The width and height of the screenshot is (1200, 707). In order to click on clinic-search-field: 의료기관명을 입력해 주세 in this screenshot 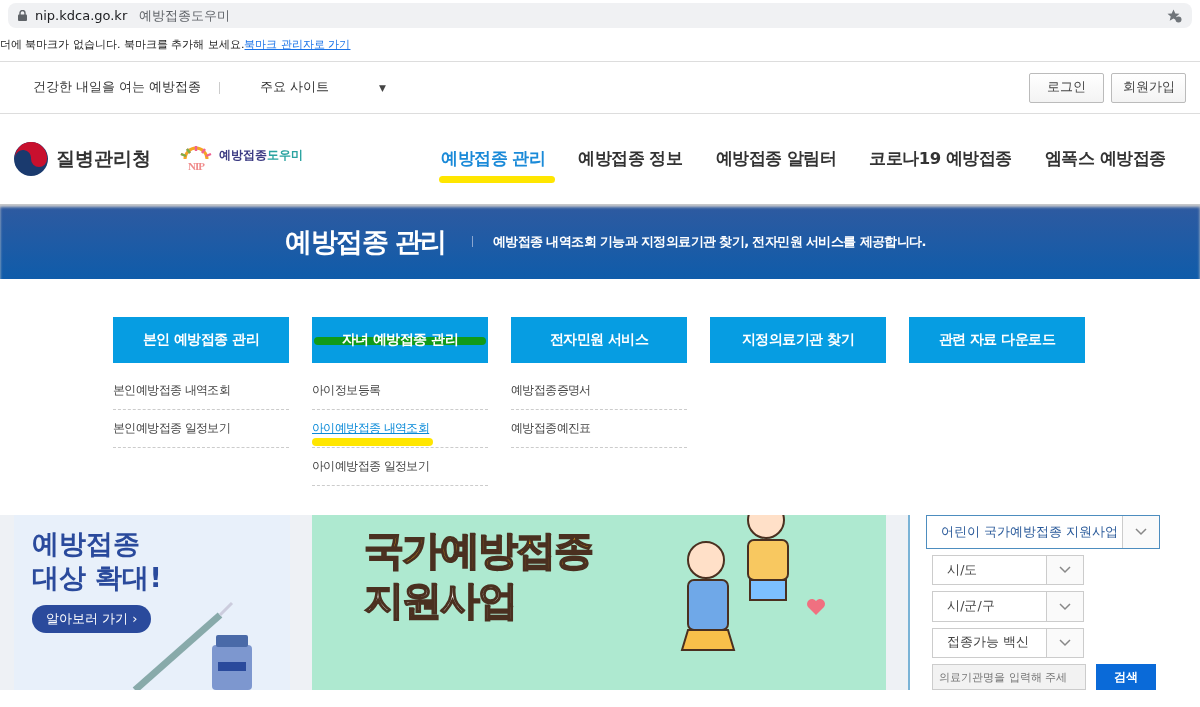, I will do `click(1009, 677)`.